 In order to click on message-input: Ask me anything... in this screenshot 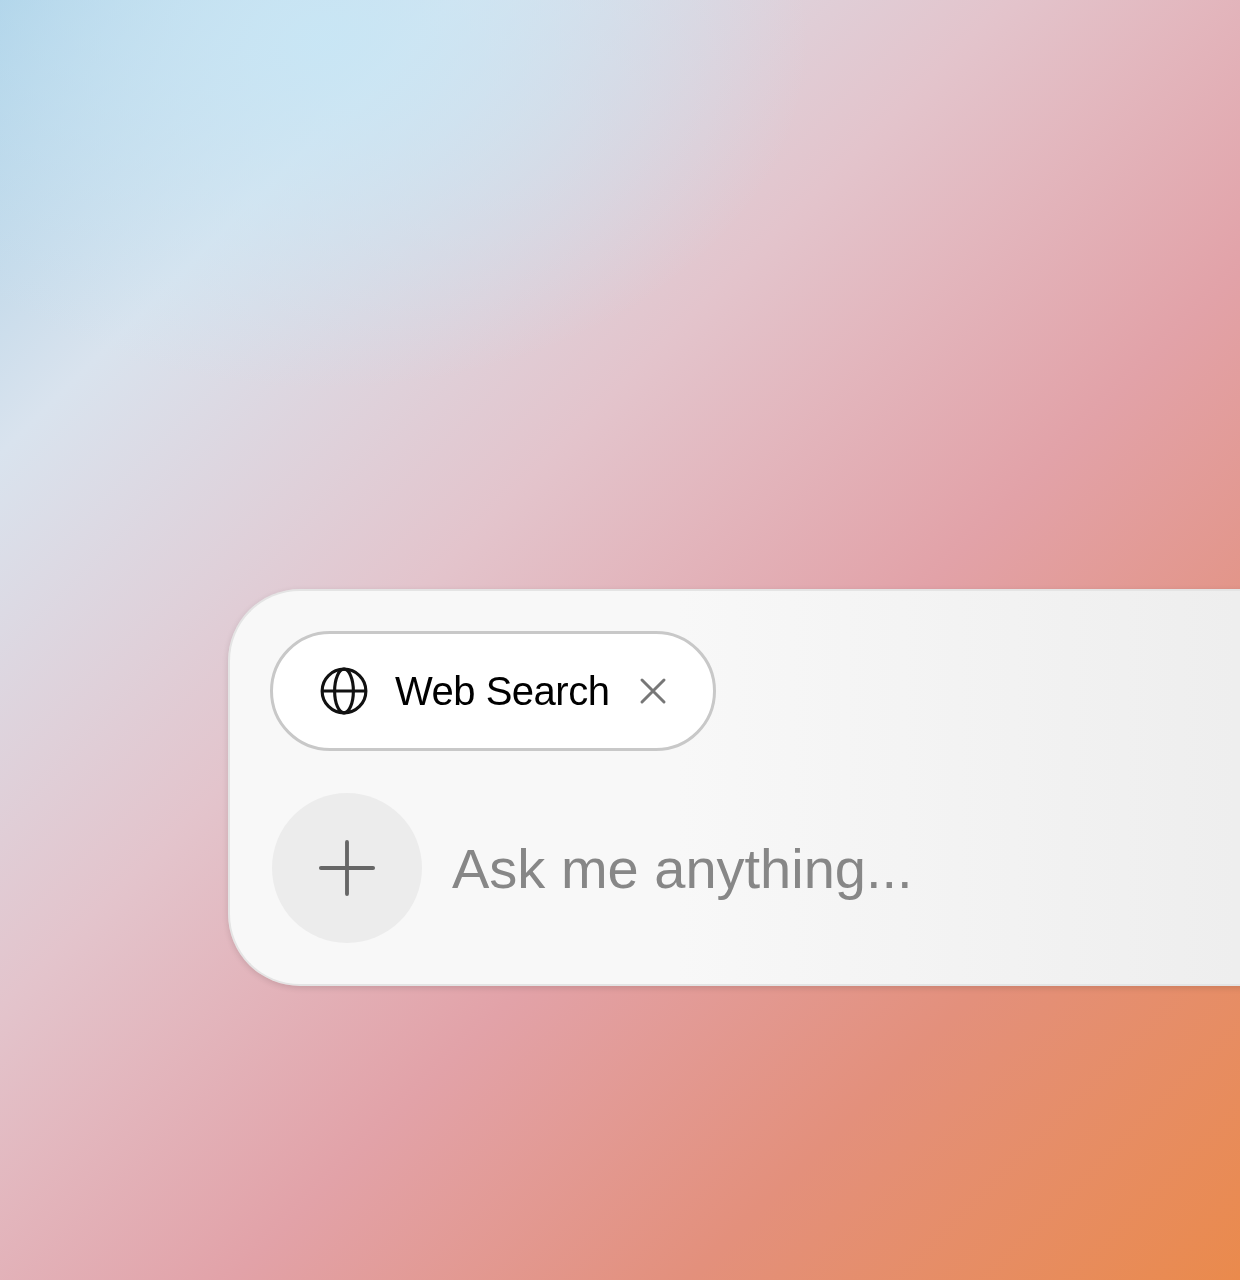, I will do `click(772, 868)`.